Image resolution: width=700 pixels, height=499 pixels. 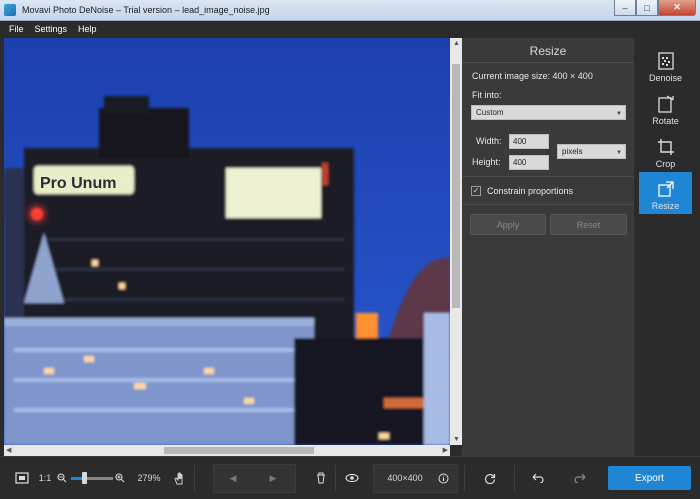 I want to click on tool-label: Denoise, so click(x=665, y=78).